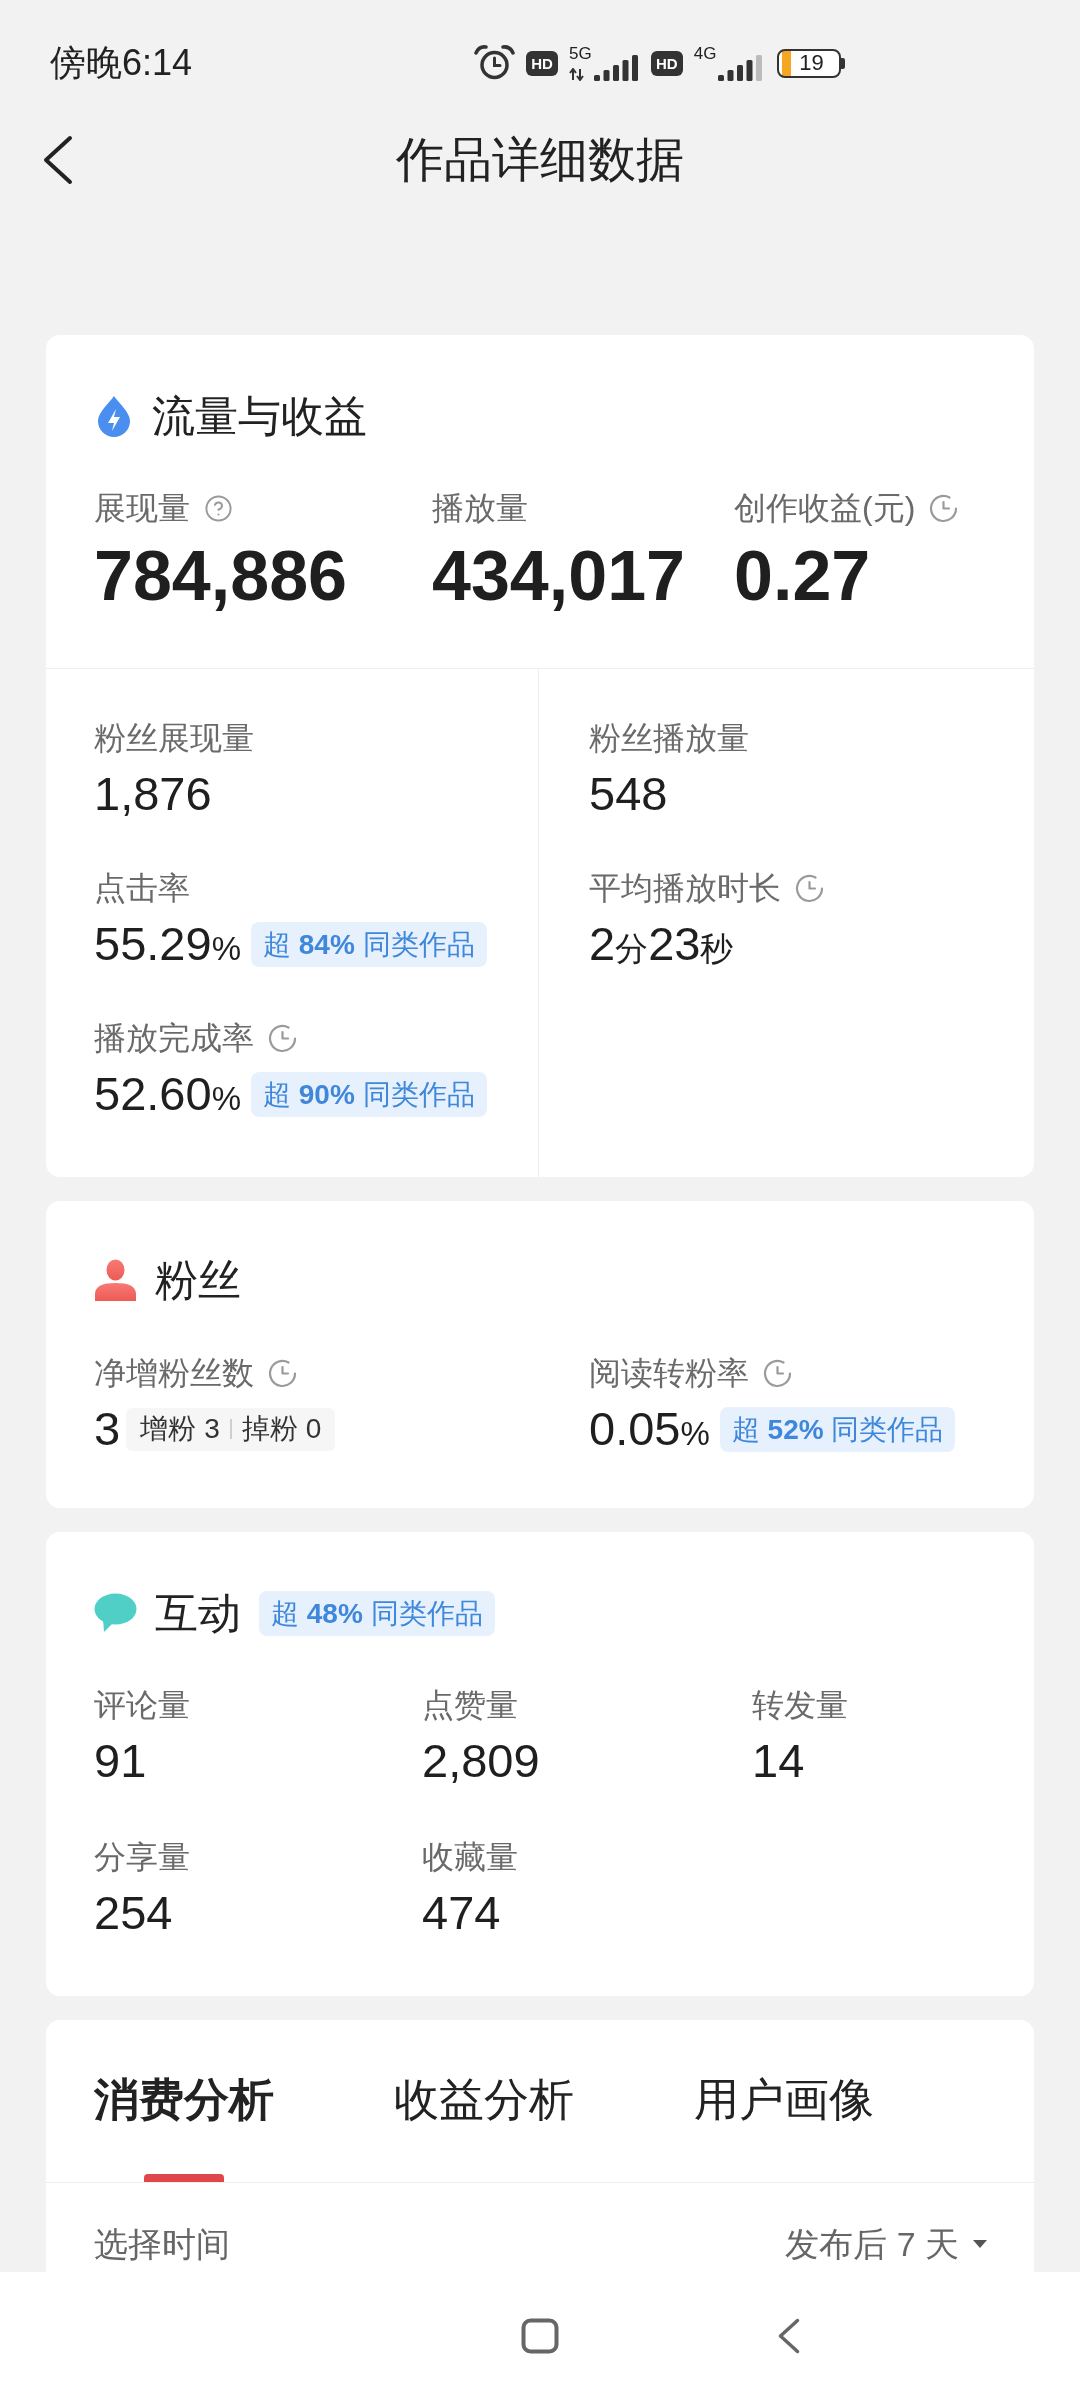  Describe the element at coordinates (184, 2101) in the screenshot. I see `tab: 消费分析` at that location.